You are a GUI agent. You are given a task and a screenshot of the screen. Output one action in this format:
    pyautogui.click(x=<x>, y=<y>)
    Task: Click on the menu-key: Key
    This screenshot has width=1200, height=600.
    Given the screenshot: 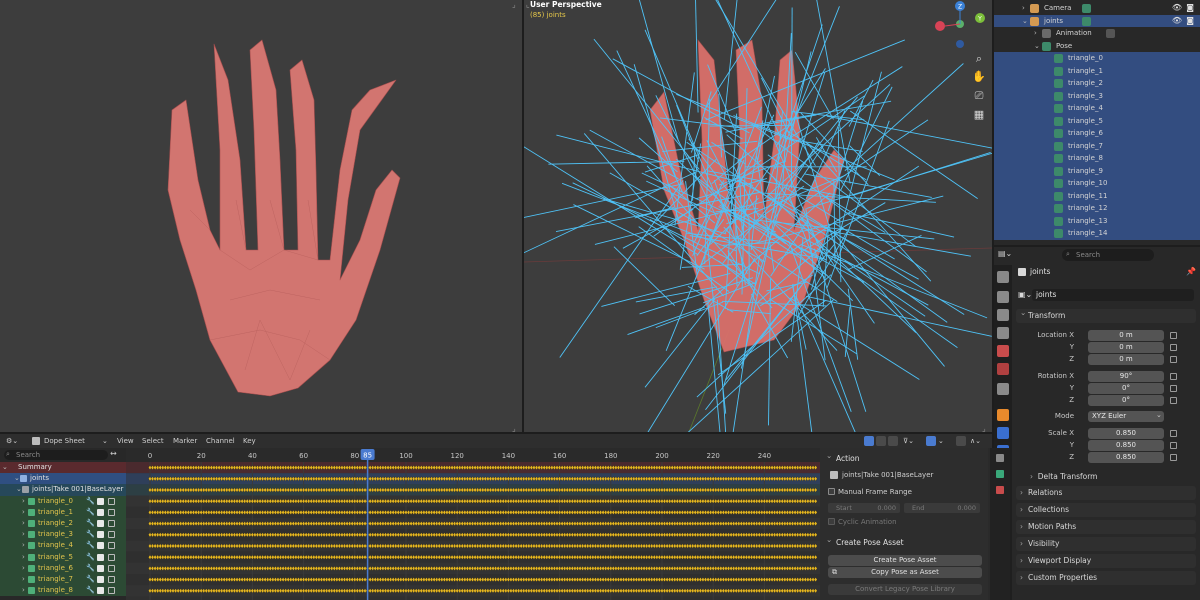 What is the action you would take?
    pyautogui.click(x=249, y=441)
    